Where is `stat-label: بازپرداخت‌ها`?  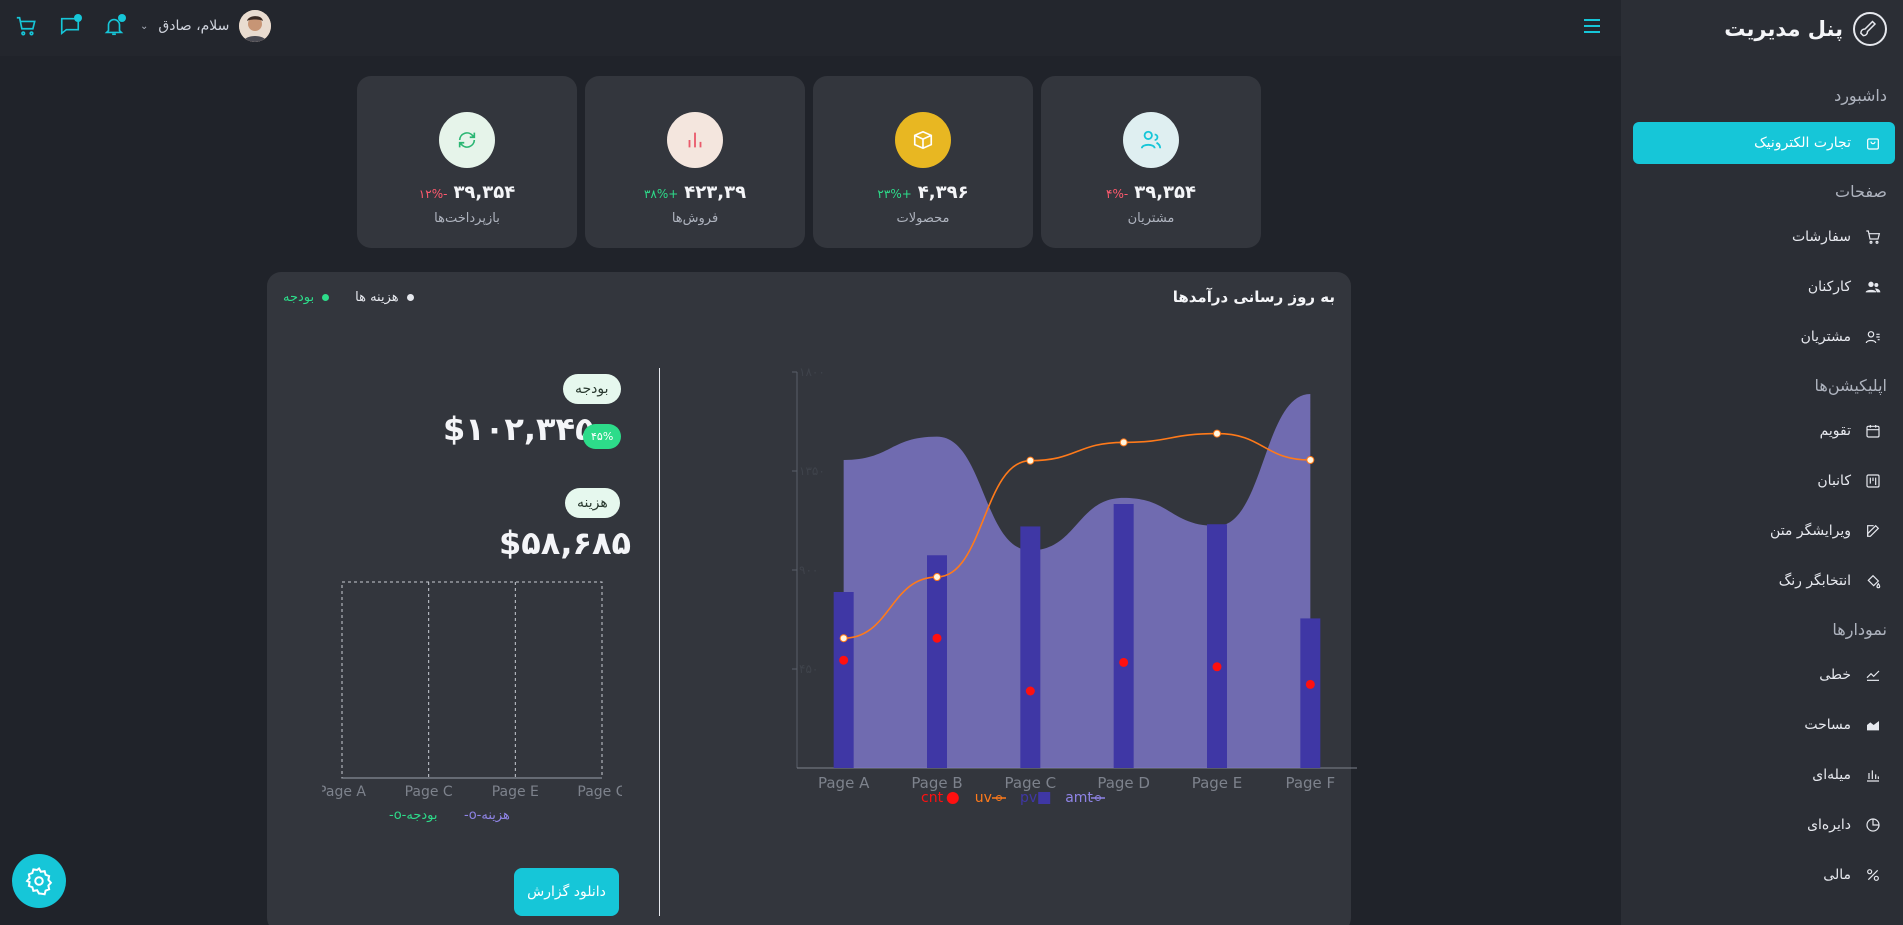
stat-label: بازپرداخت‌ها is located at coordinates (467, 218).